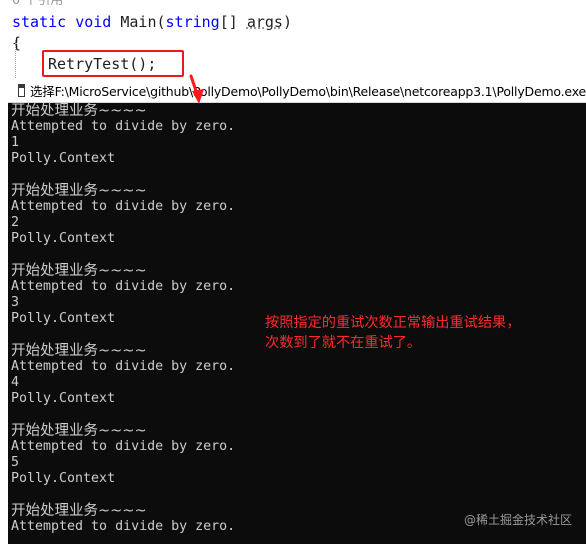  I want to click on reference-count-hint: 0 个引用, so click(37, 5).